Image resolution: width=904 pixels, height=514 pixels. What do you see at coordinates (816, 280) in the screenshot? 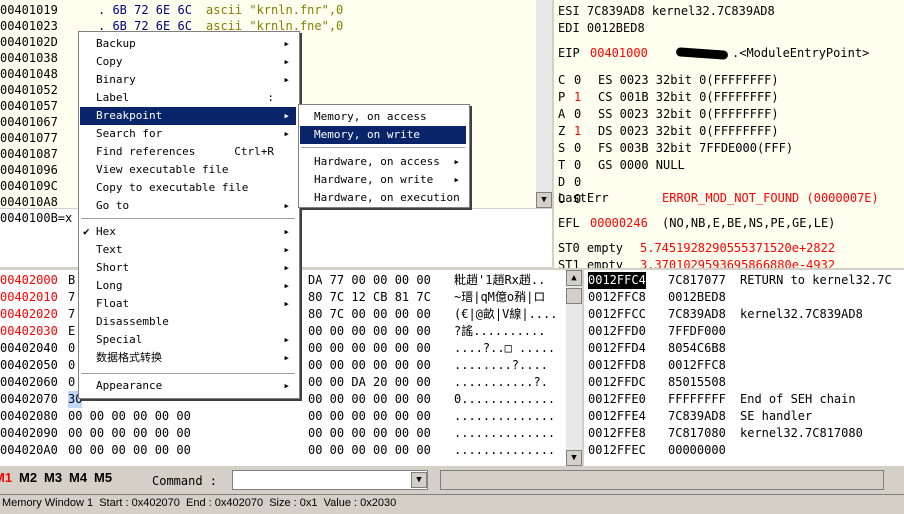
I see `stack-comment: RETURN to kernel32.7C` at bounding box center [816, 280].